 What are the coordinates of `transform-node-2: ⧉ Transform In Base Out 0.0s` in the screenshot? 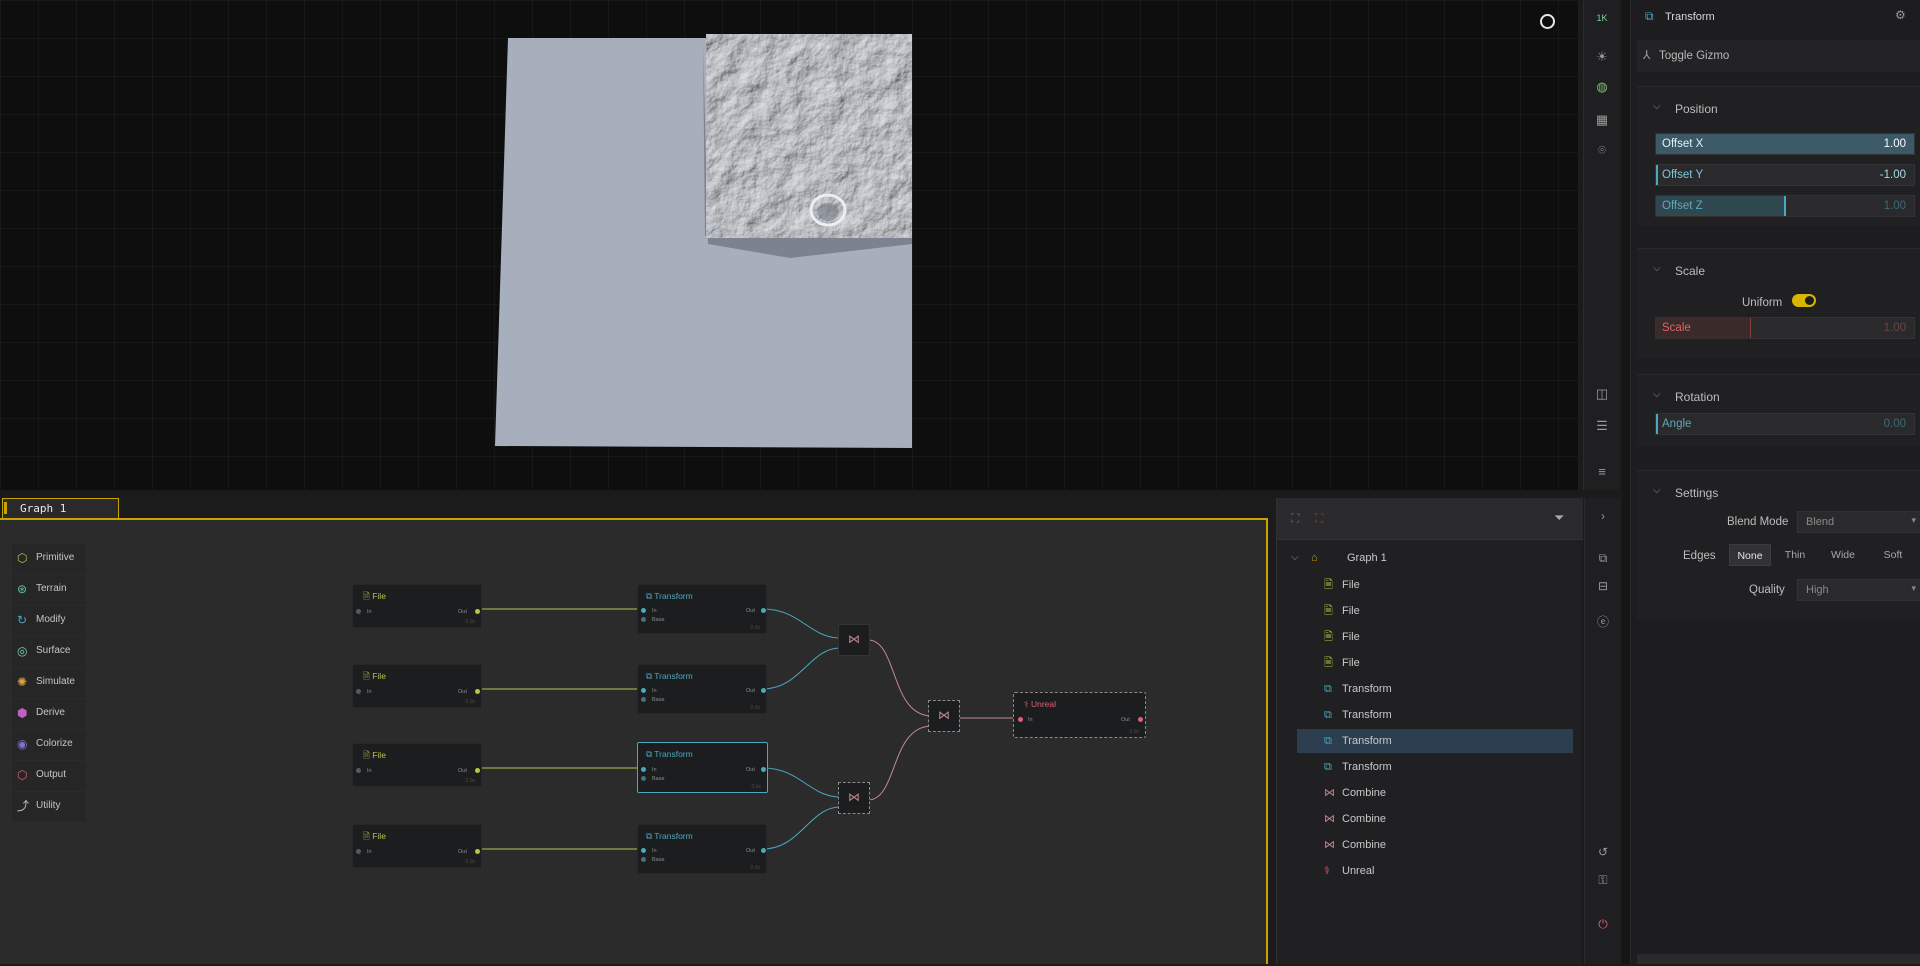 It's located at (702, 689).